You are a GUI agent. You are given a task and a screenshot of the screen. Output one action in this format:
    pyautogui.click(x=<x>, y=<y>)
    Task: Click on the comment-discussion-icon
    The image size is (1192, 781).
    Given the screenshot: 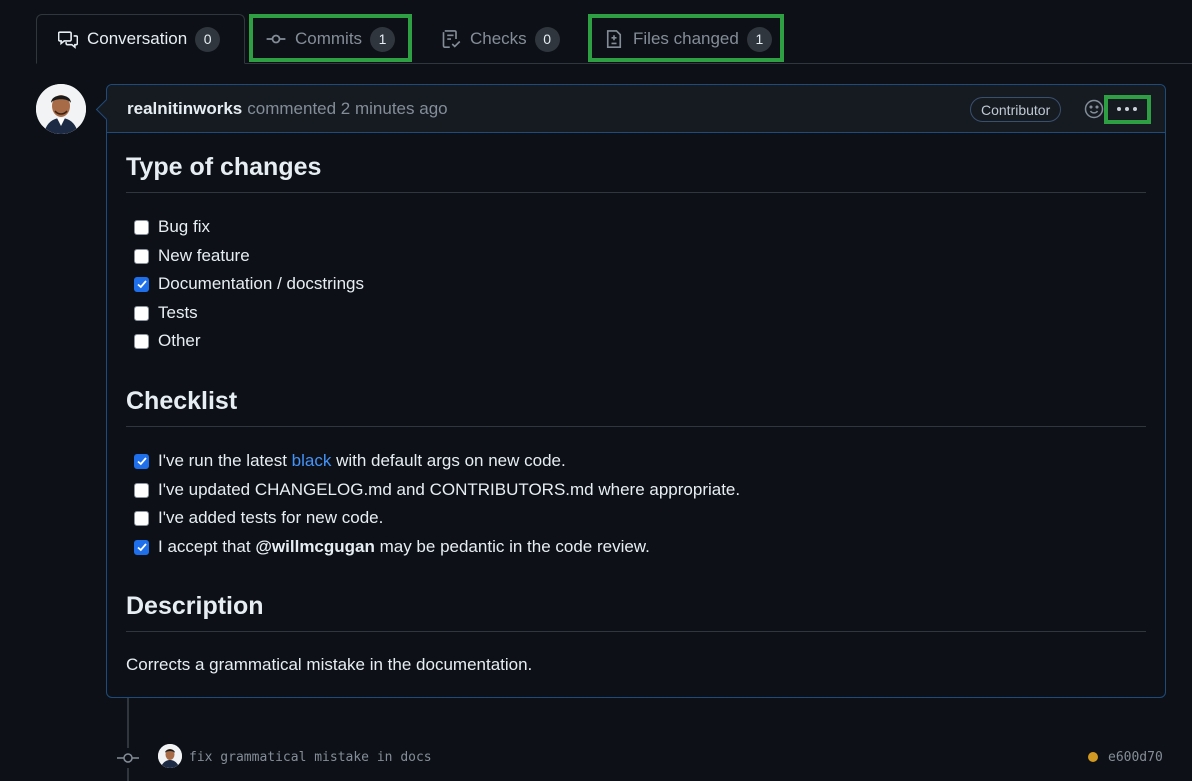 What is the action you would take?
    pyautogui.click(x=68, y=39)
    